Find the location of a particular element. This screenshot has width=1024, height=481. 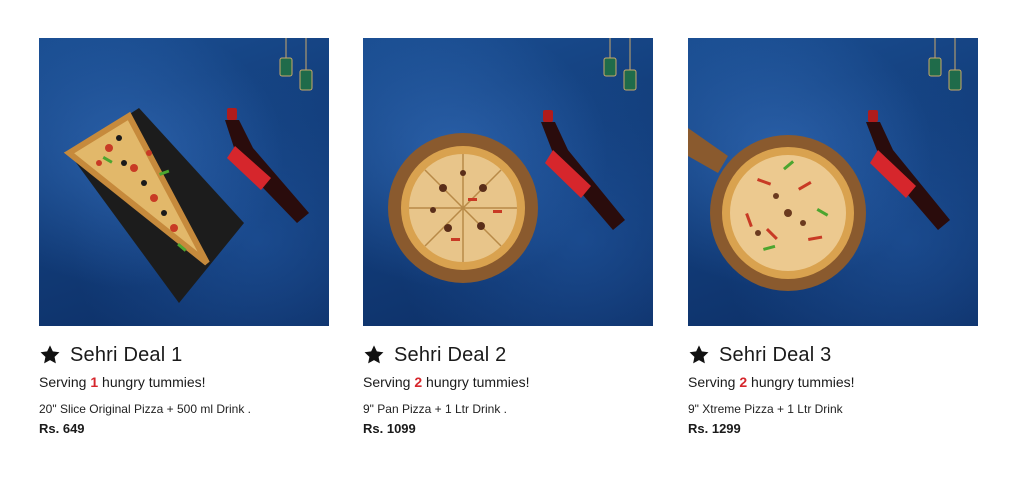

deal-3-description: 9" Xtreme Pizza + 1 Ltr Drink is located at coordinates (765, 409).